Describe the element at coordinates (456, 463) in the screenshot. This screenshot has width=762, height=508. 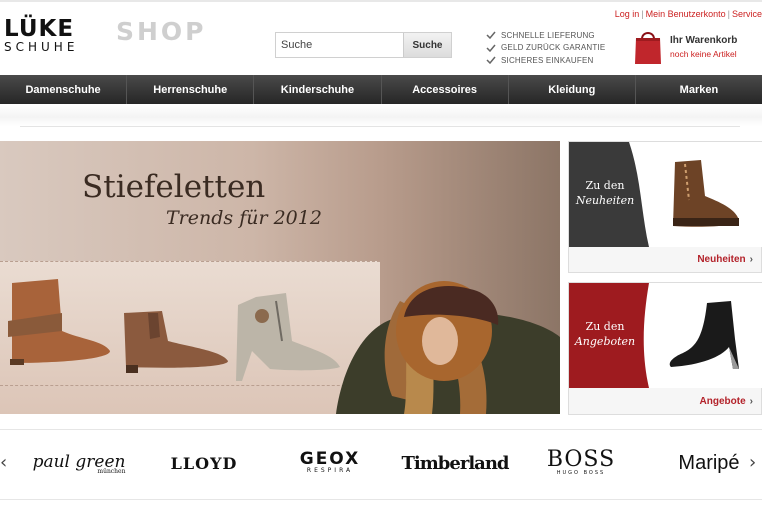
I see `brand-logo-timberland: Timberland` at that location.